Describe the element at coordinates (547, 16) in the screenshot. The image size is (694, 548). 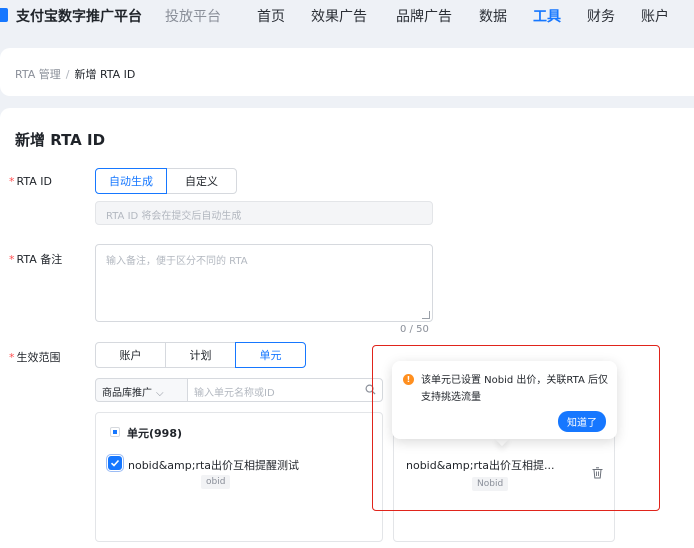
I see `nav-item-tools: 工具` at that location.